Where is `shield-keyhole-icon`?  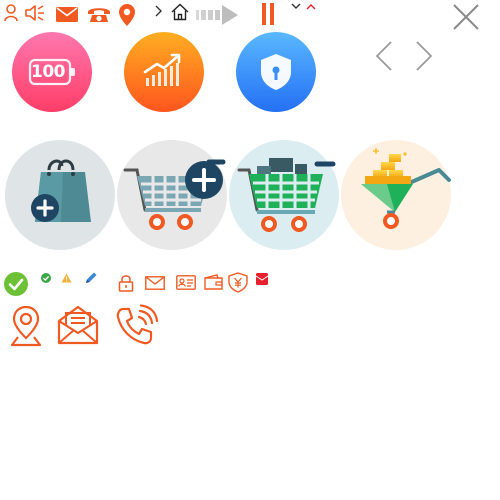
shield-keyhole-icon is located at coordinates (276, 72).